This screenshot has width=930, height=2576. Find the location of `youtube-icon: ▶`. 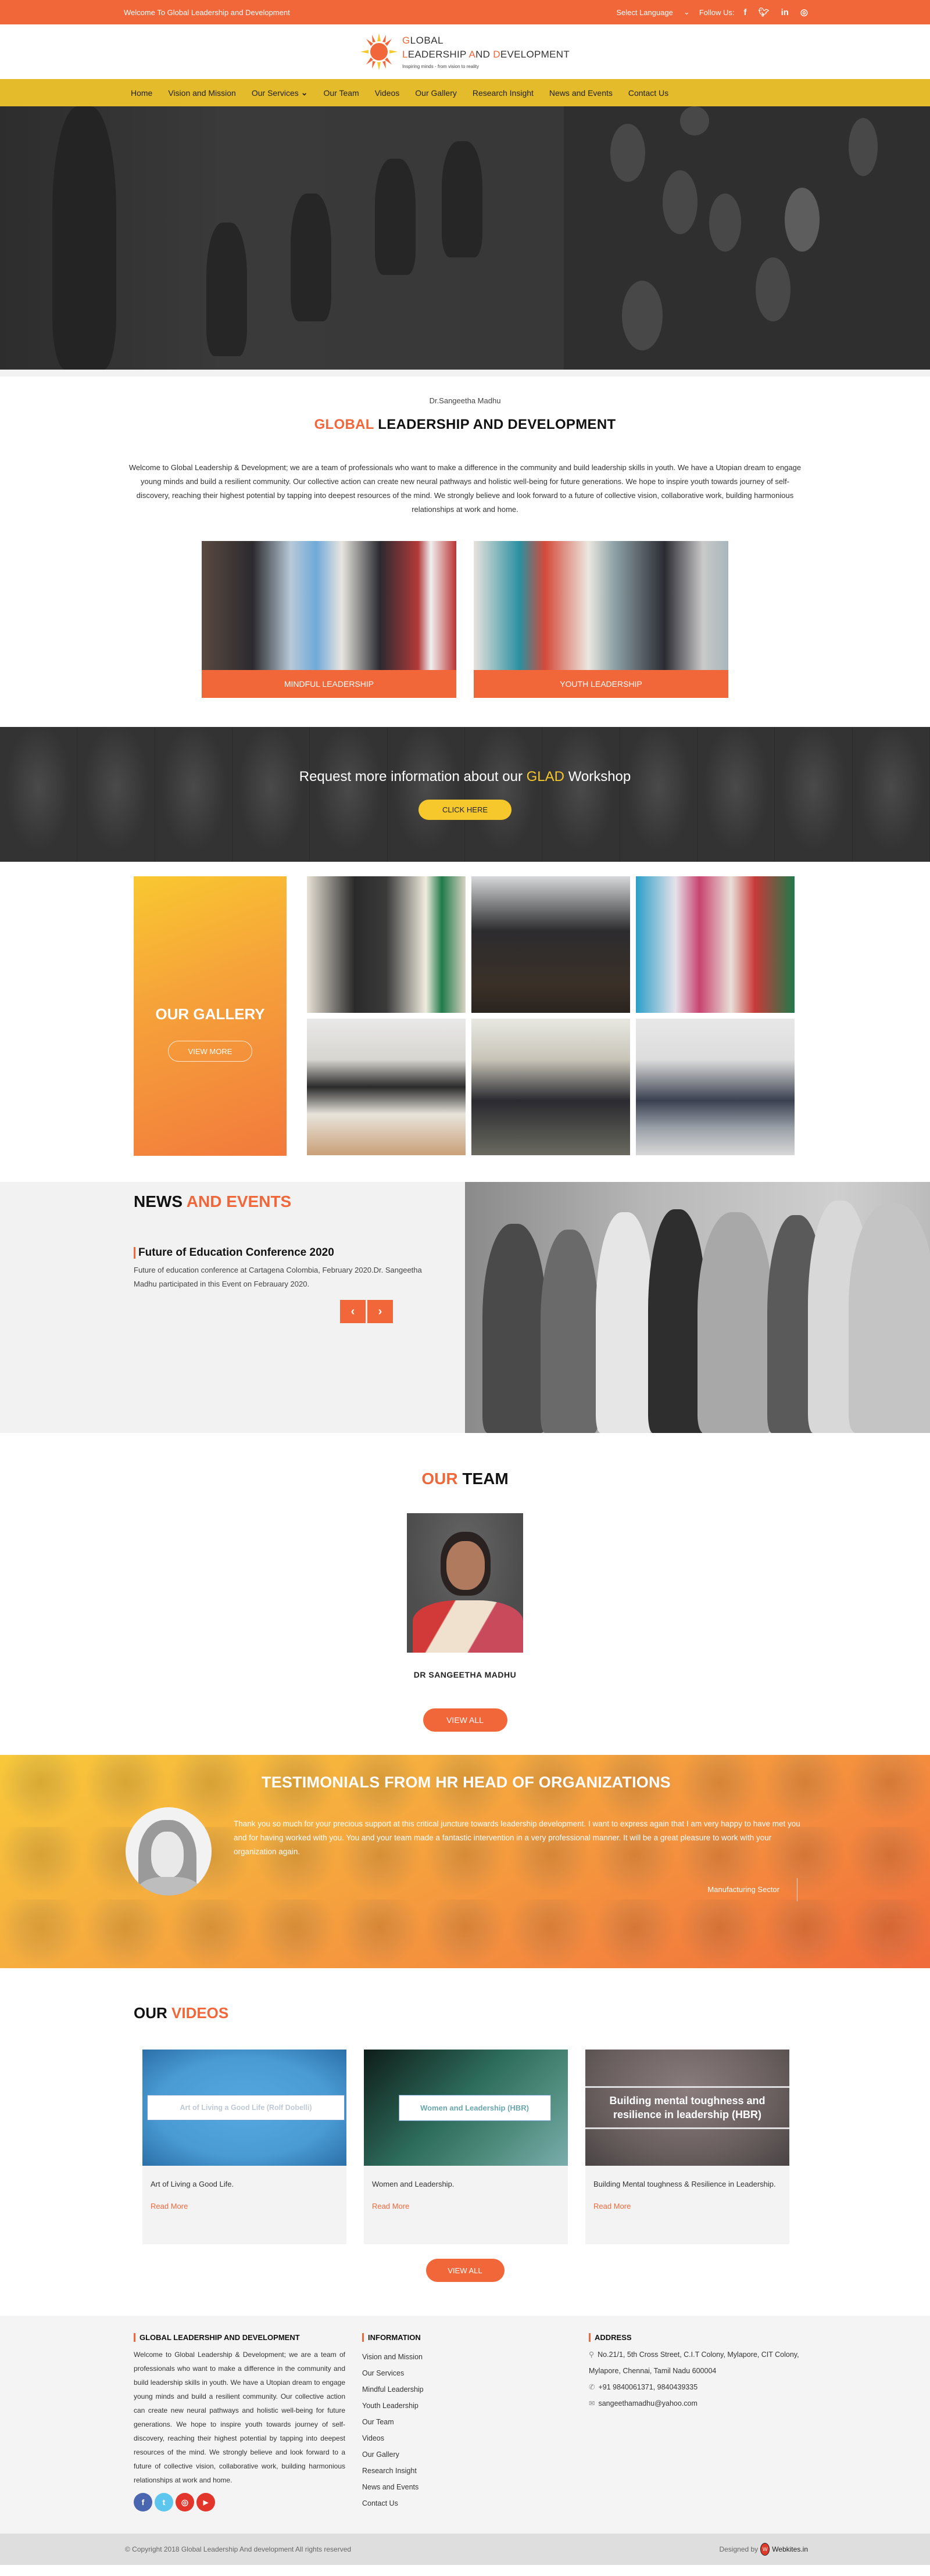

youtube-icon: ▶ is located at coordinates (206, 2502).